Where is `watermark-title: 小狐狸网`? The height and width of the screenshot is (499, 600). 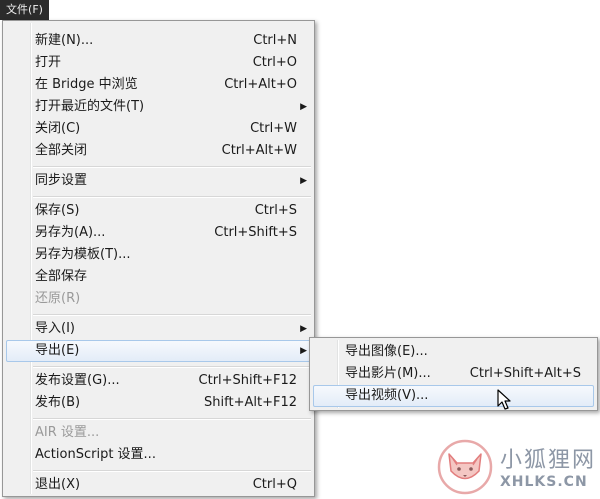
watermark-title: 小狐狸网 is located at coordinates (548, 460).